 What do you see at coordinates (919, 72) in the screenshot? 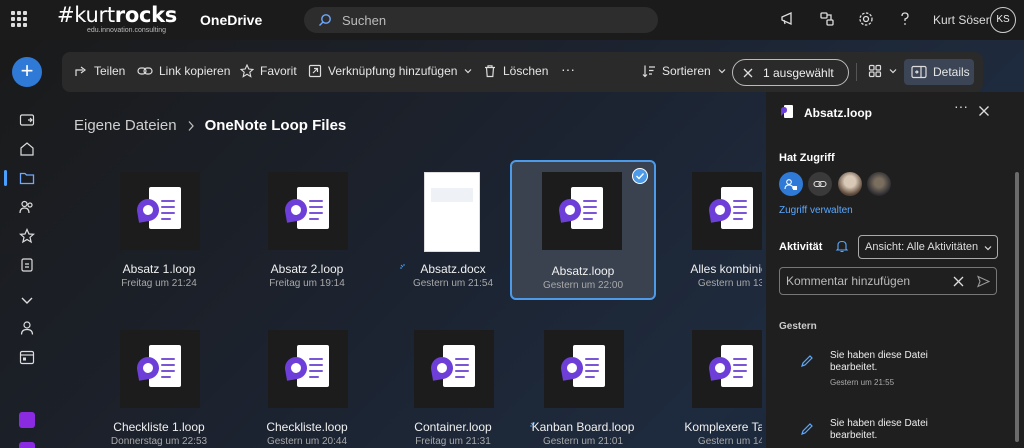
I see `details-pane-icon` at bounding box center [919, 72].